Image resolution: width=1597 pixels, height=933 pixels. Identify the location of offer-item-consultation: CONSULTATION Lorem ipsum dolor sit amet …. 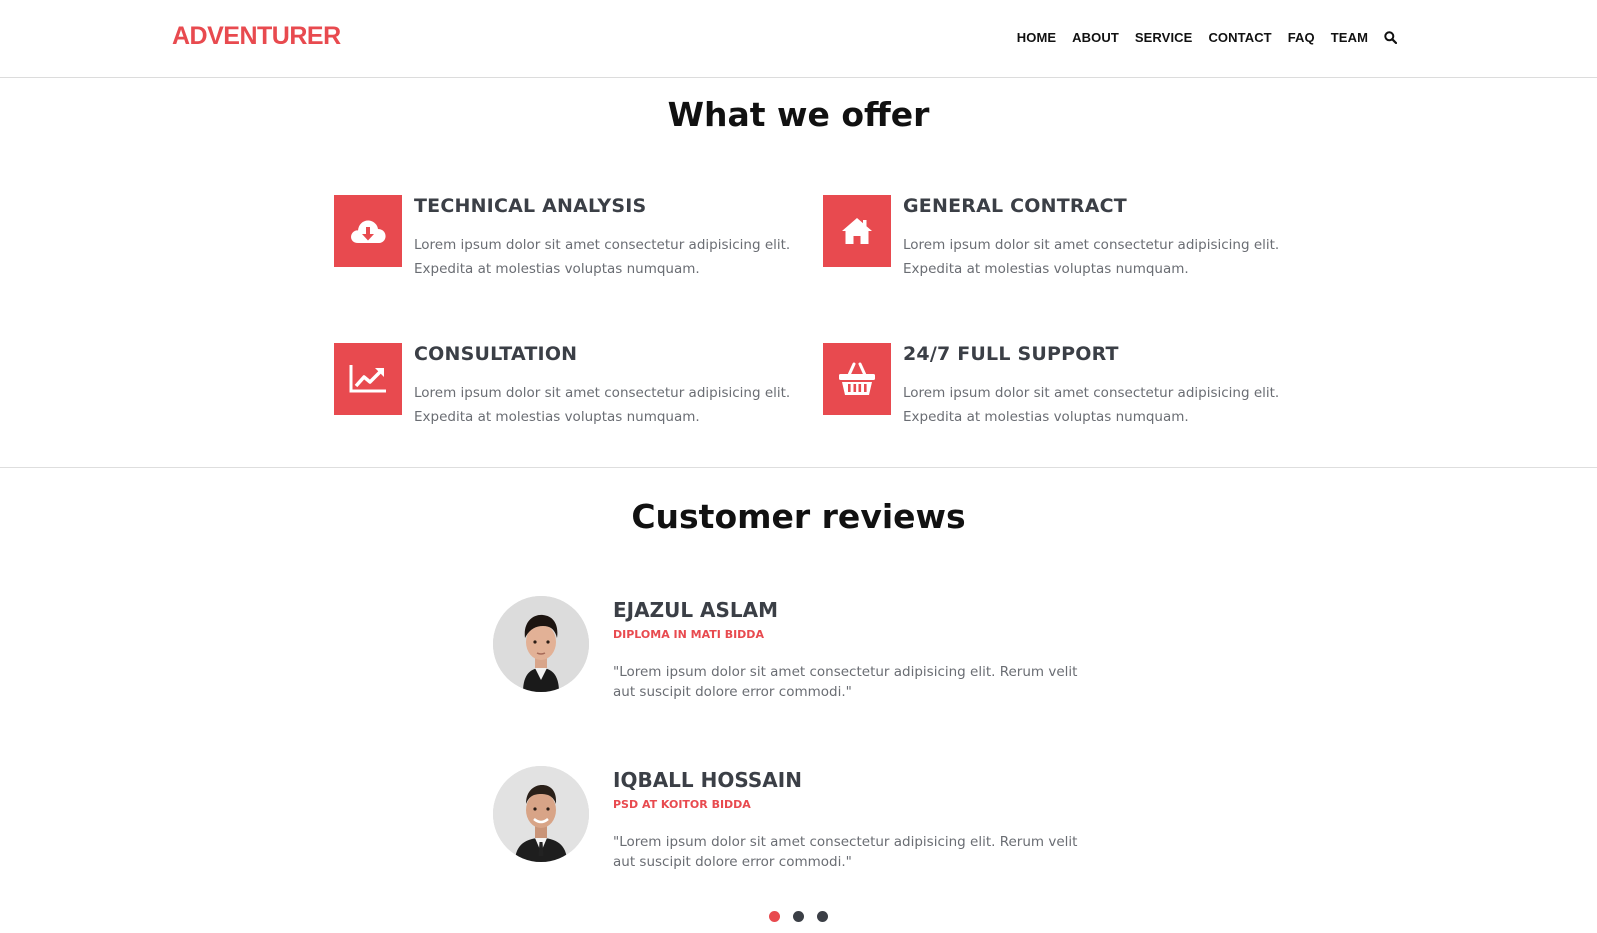
(562, 388).